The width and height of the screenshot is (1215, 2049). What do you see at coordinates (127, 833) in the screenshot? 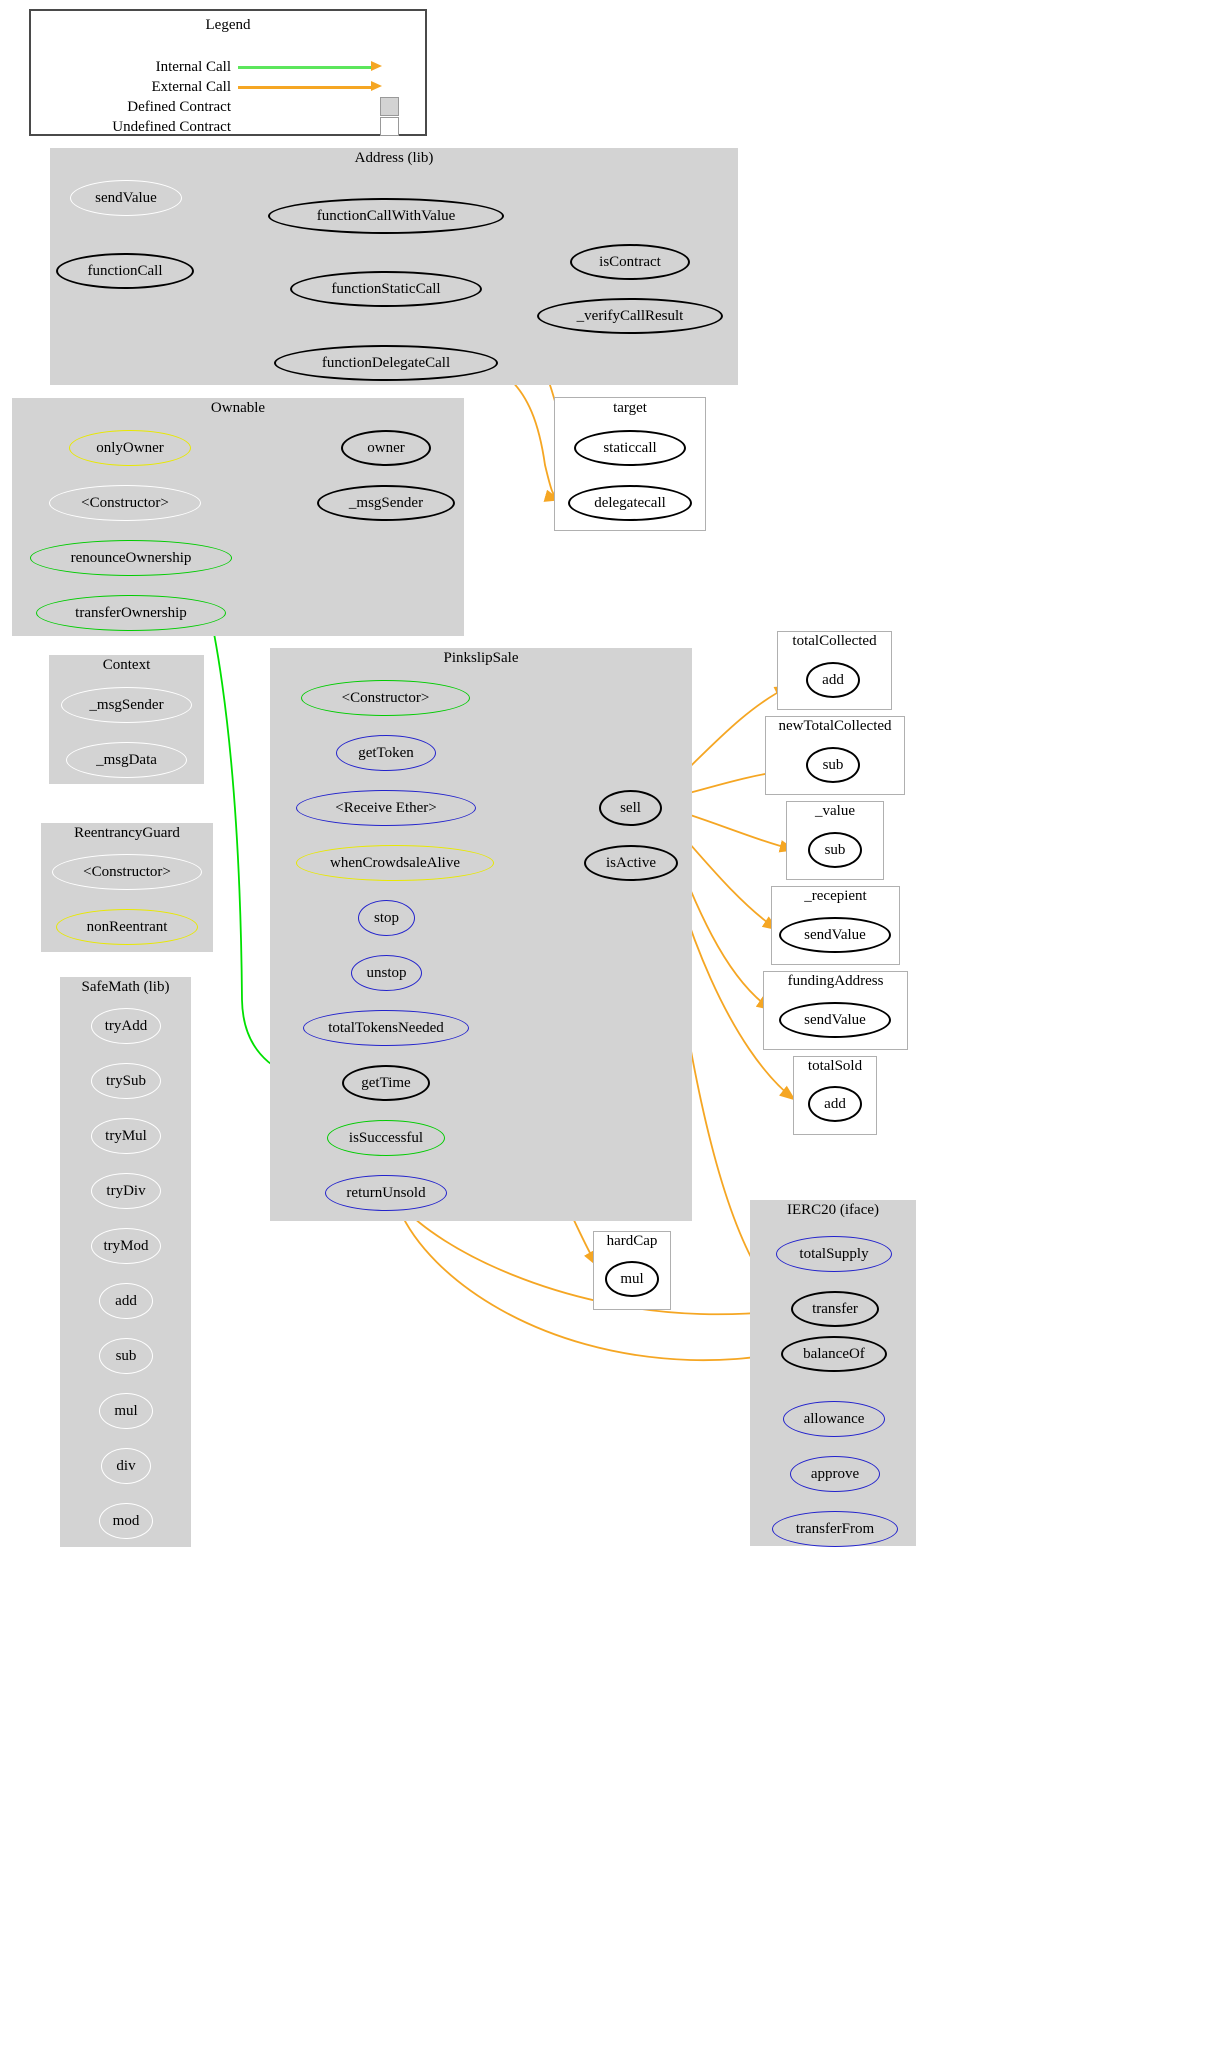
I see `cluster-label-reentrancyguard: ReentrancyGuard` at bounding box center [127, 833].